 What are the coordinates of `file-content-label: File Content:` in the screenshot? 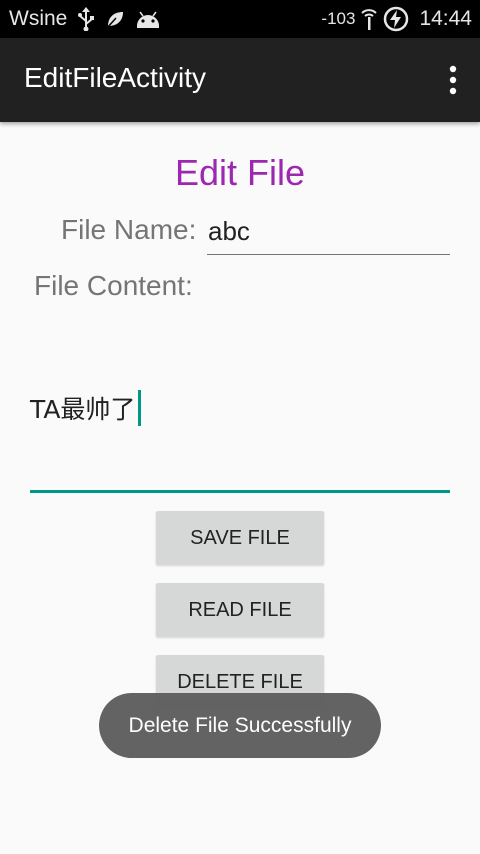 It's located at (113, 285).